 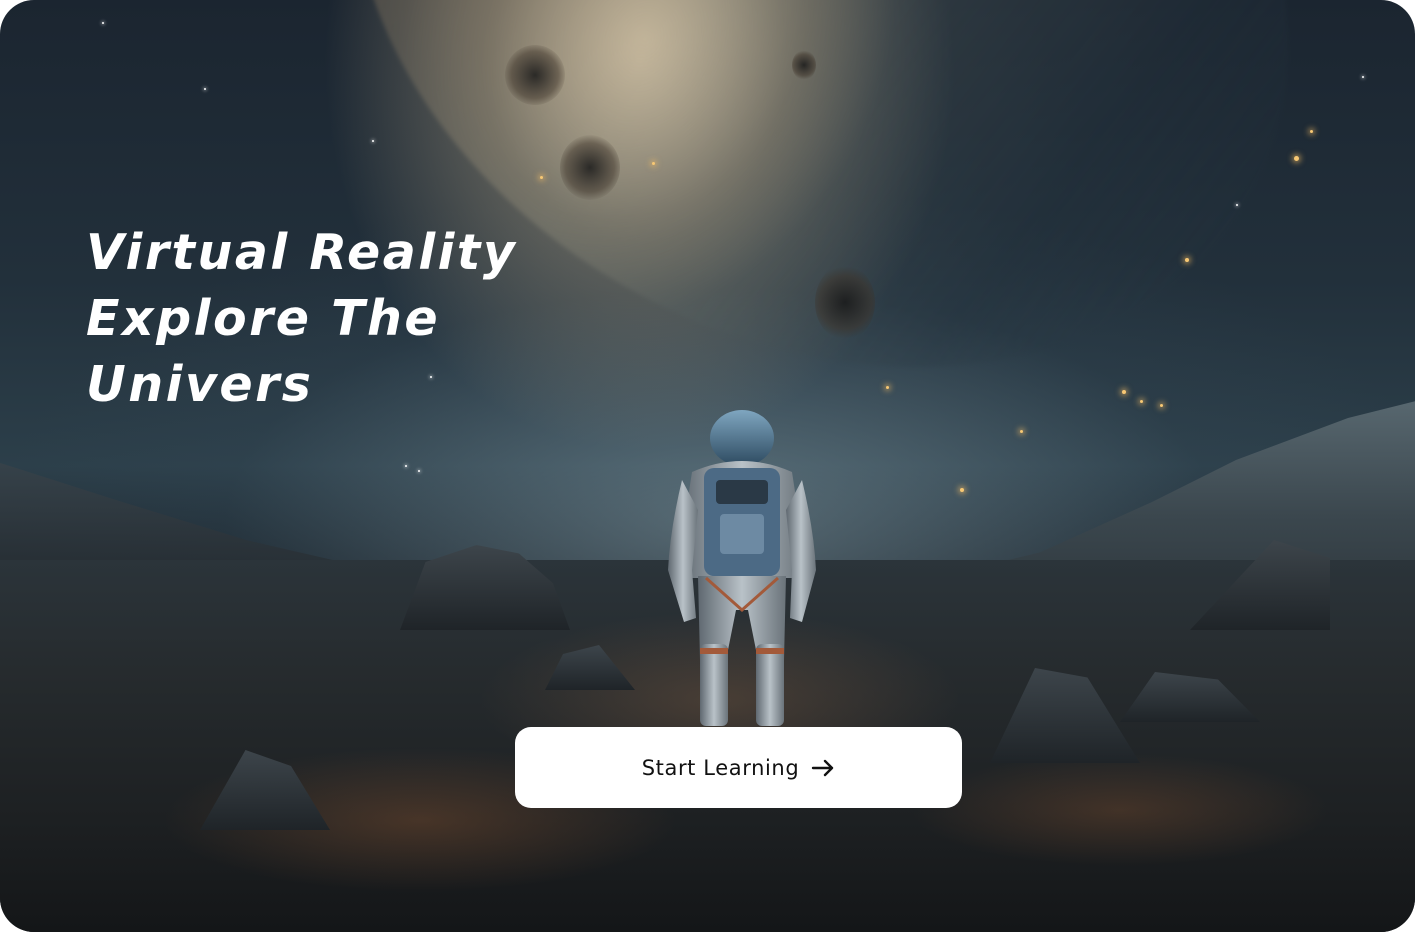 What do you see at coordinates (823, 768) in the screenshot?
I see `arrow-right-icon` at bounding box center [823, 768].